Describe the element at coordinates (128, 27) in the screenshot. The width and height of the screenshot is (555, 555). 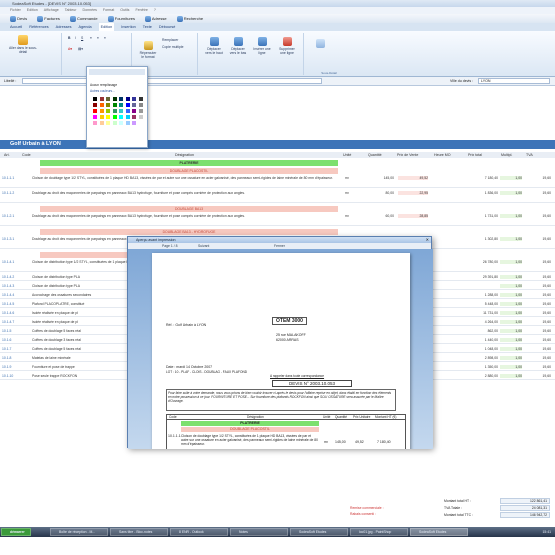
I see `tab-insertion: Insertion` at that location.